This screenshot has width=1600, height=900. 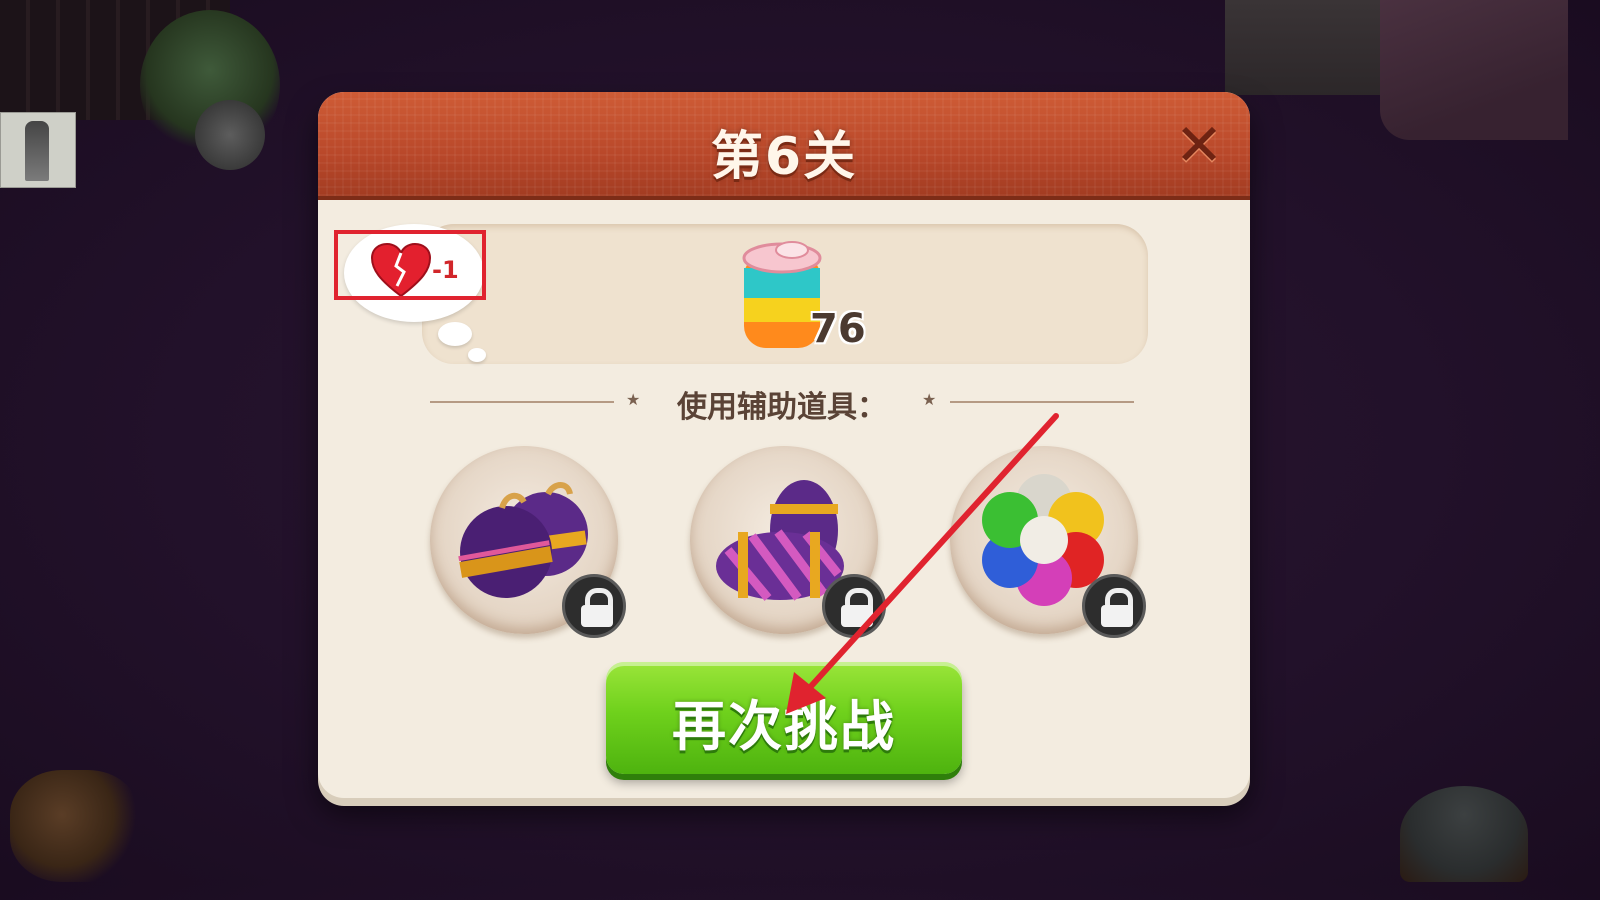 I want to click on close-icon: ✕, so click(x=1199, y=145).